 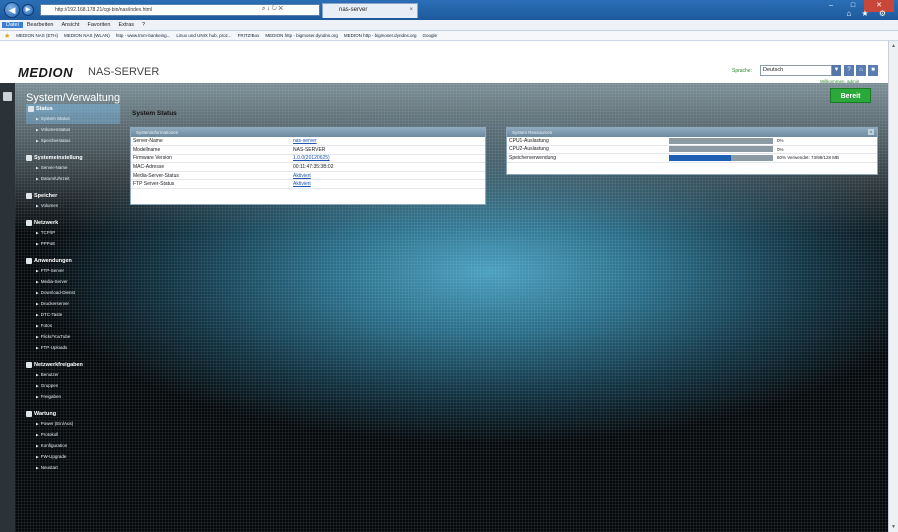 I want to click on sidebar-item: Media-Server, so click(x=73, y=281).